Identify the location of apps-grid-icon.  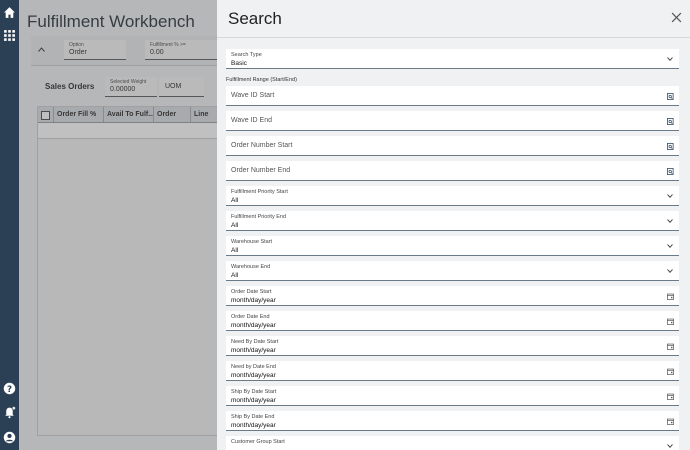
(9, 35).